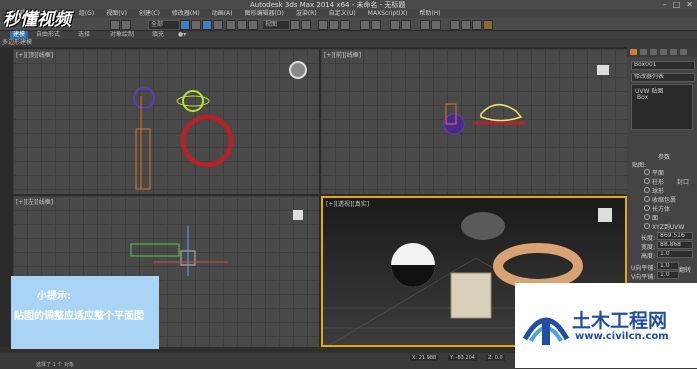 This screenshot has width=697, height=369. What do you see at coordinates (661, 209) in the screenshot?
I see `option-box-label: 长方体` at bounding box center [661, 209].